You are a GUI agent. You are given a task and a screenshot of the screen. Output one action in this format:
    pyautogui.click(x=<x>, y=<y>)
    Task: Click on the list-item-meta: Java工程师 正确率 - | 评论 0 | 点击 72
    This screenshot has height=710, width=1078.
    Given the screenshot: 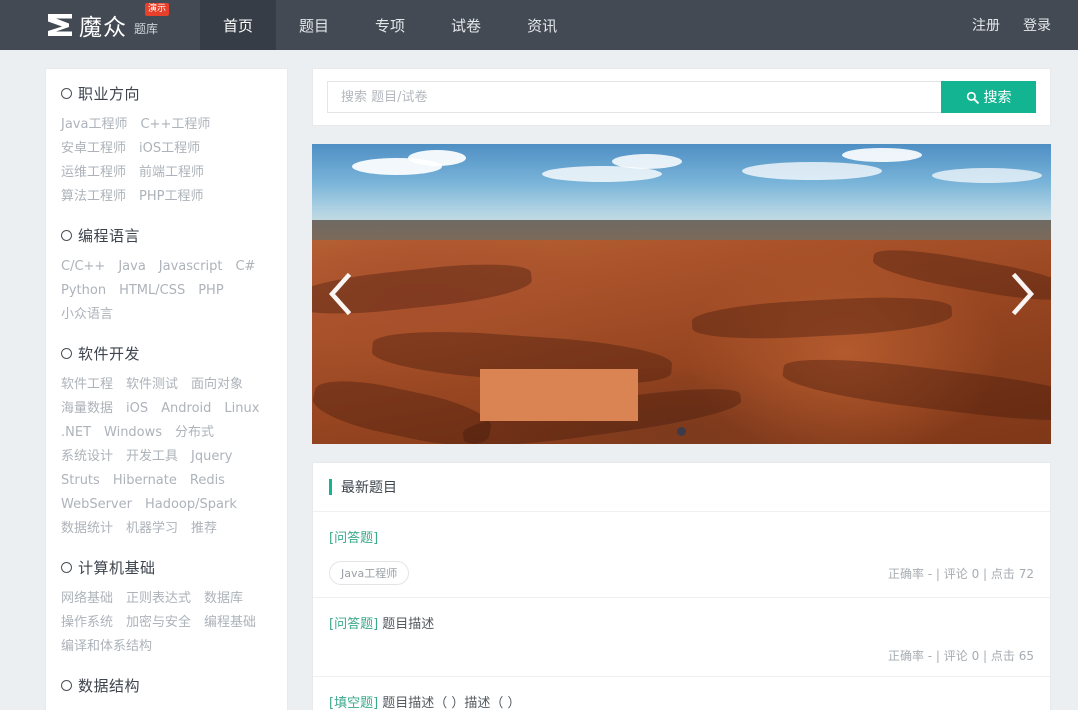 What is the action you would take?
    pyautogui.click(x=681, y=572)
    